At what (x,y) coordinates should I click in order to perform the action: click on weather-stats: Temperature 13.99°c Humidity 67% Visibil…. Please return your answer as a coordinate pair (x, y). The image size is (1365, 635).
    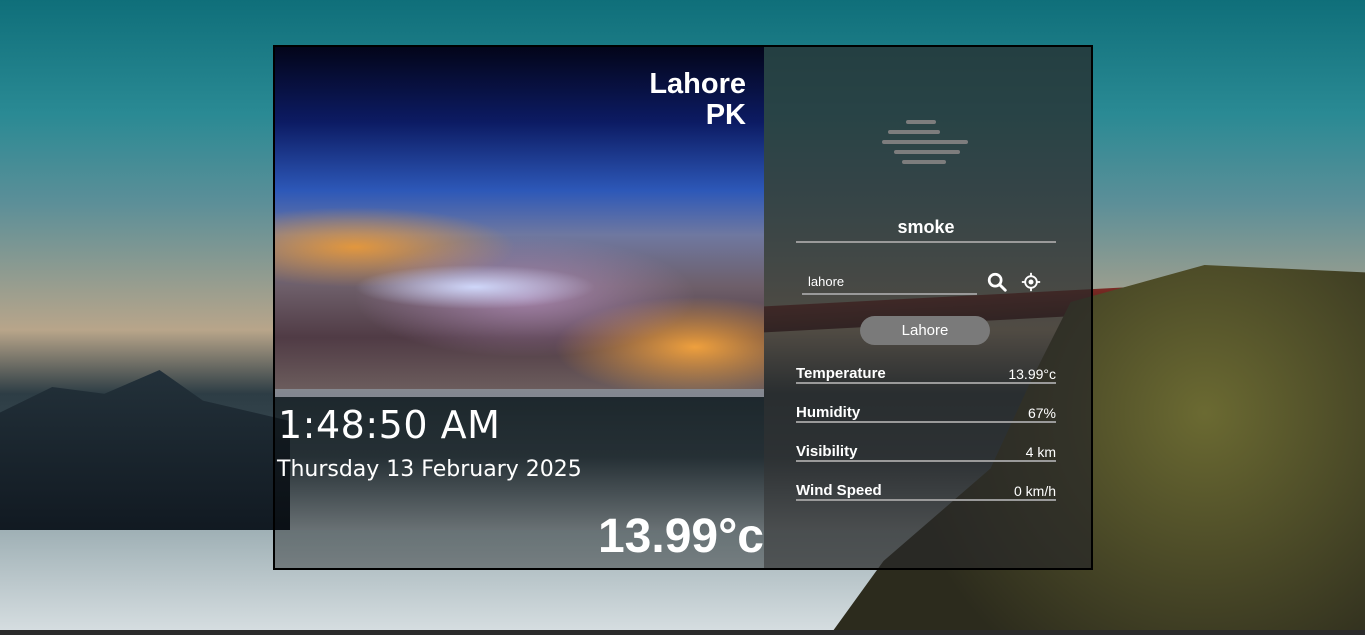
    Looking at the image, I should click on (926, 441).